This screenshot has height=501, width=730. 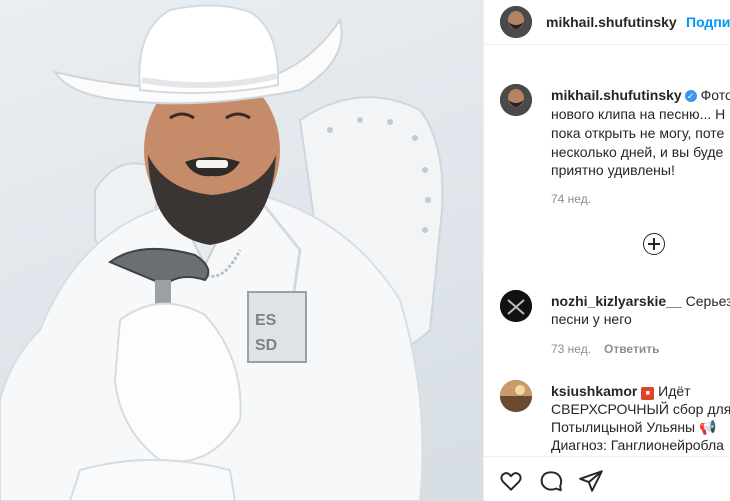 I want to click on caption-username: mikhail.shufutinsky, so click(x=616, y=95).